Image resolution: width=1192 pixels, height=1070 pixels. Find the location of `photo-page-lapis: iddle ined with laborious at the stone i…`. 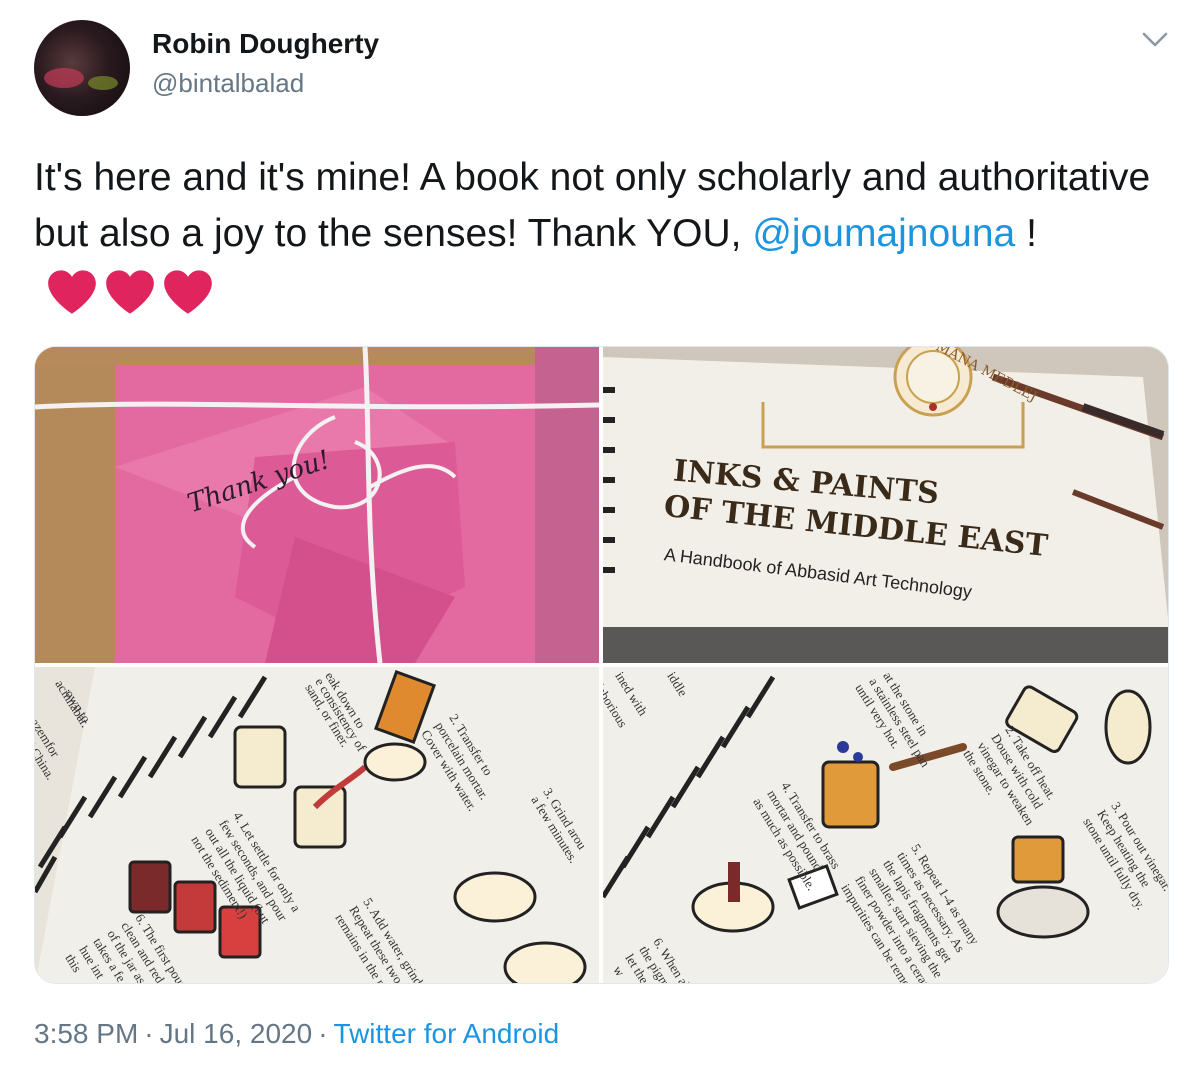

photo-page-lapis: iddle ined with laborious at the stone i… is located at coordinates (885, 825).